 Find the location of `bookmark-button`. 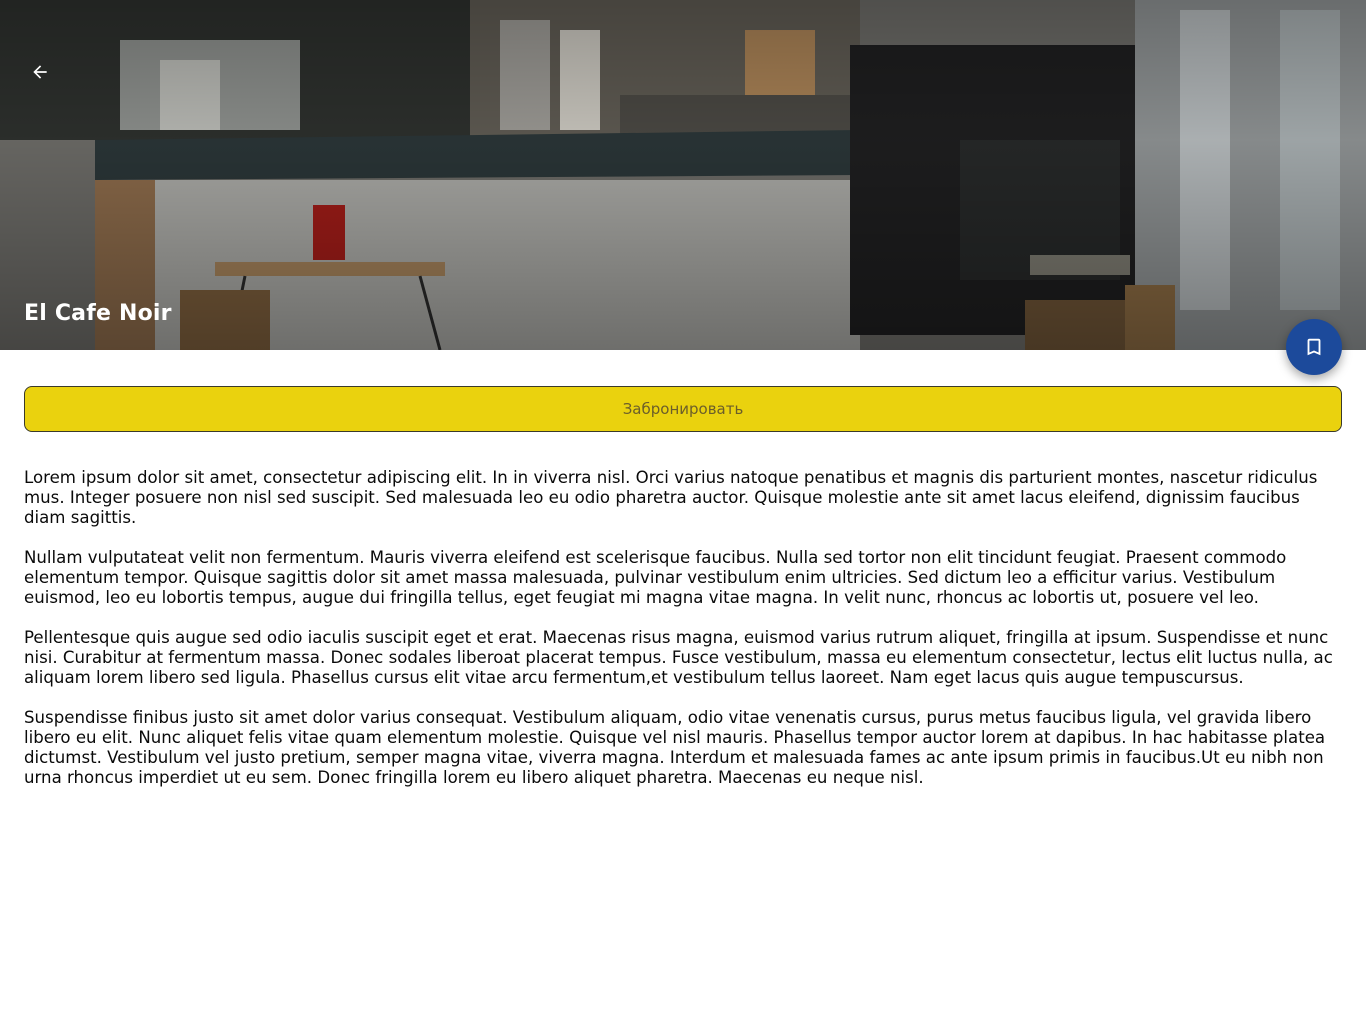

bookmark-button is located at coordinates (1314, 347).